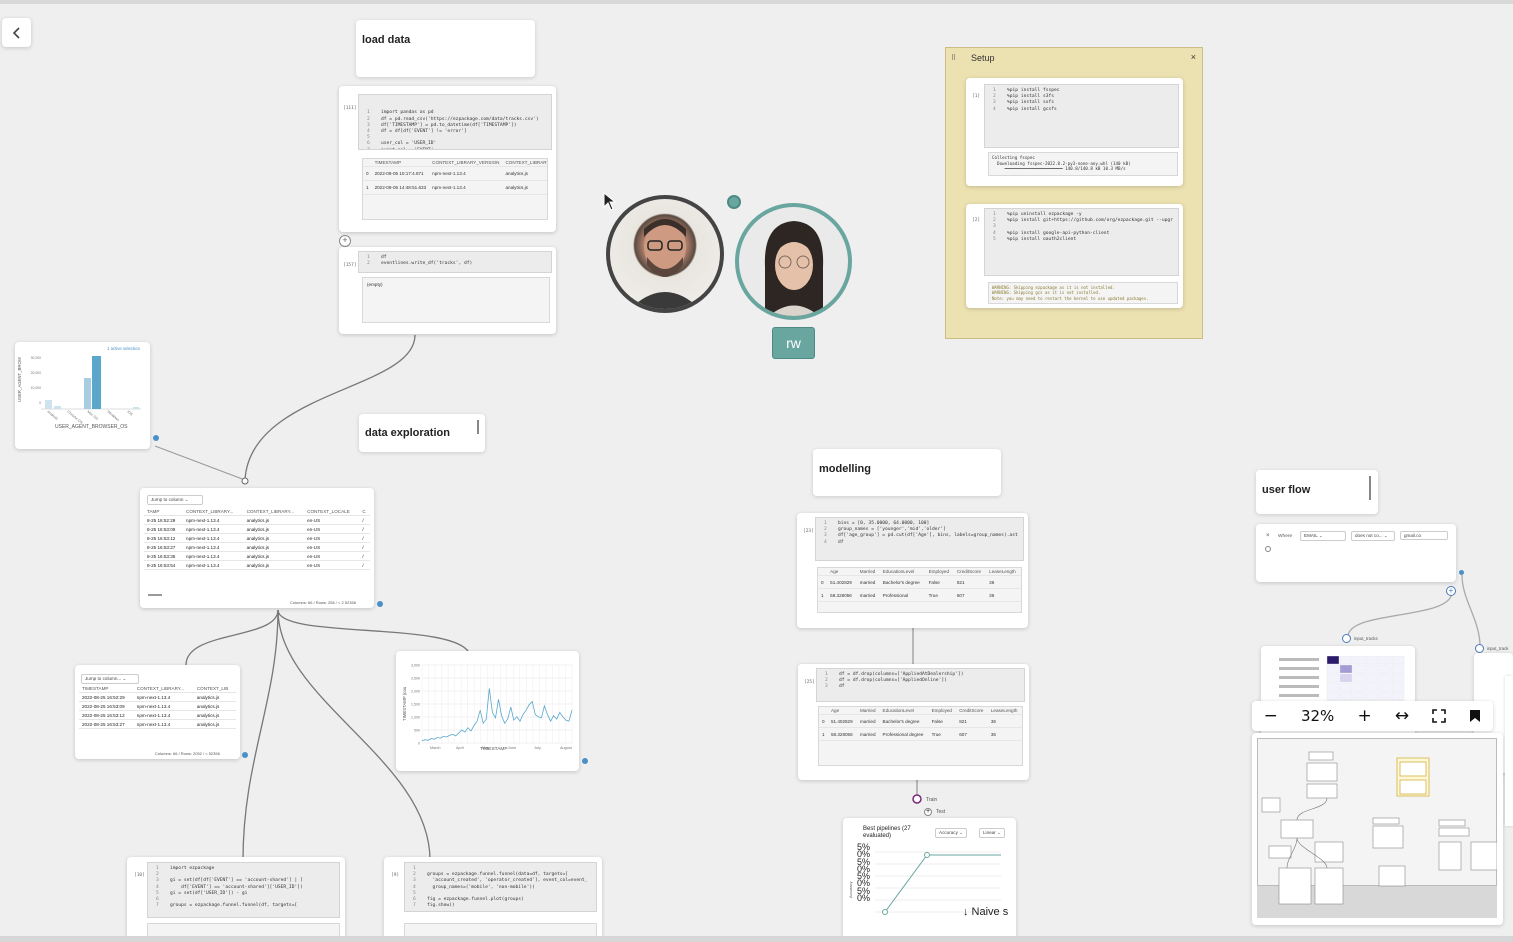  What do you see at coordinates (953, 58) in the screenshot?
I see `drag-handle-icon: ⠿` at bounding box center [953, 58].